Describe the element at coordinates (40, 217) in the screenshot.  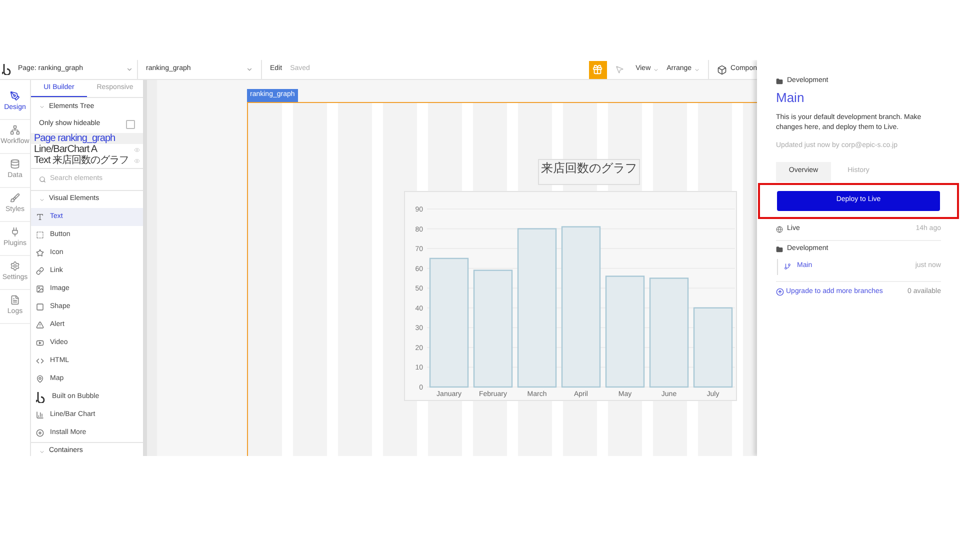
I see `text-icon` at that location.